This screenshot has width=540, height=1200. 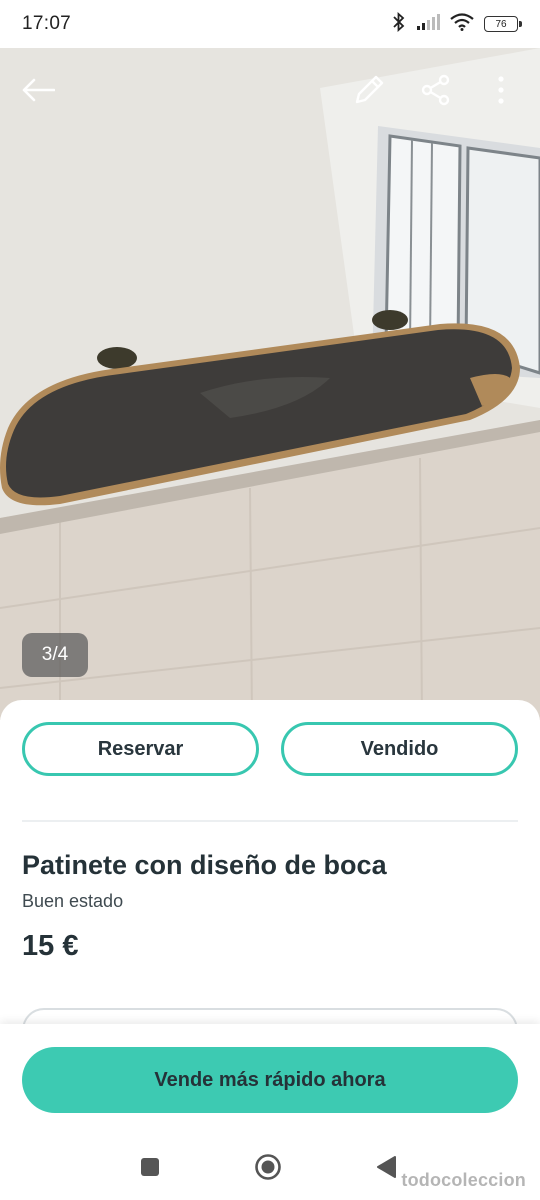 I want to click on battery-level: 76, so click(x=501, y=24).